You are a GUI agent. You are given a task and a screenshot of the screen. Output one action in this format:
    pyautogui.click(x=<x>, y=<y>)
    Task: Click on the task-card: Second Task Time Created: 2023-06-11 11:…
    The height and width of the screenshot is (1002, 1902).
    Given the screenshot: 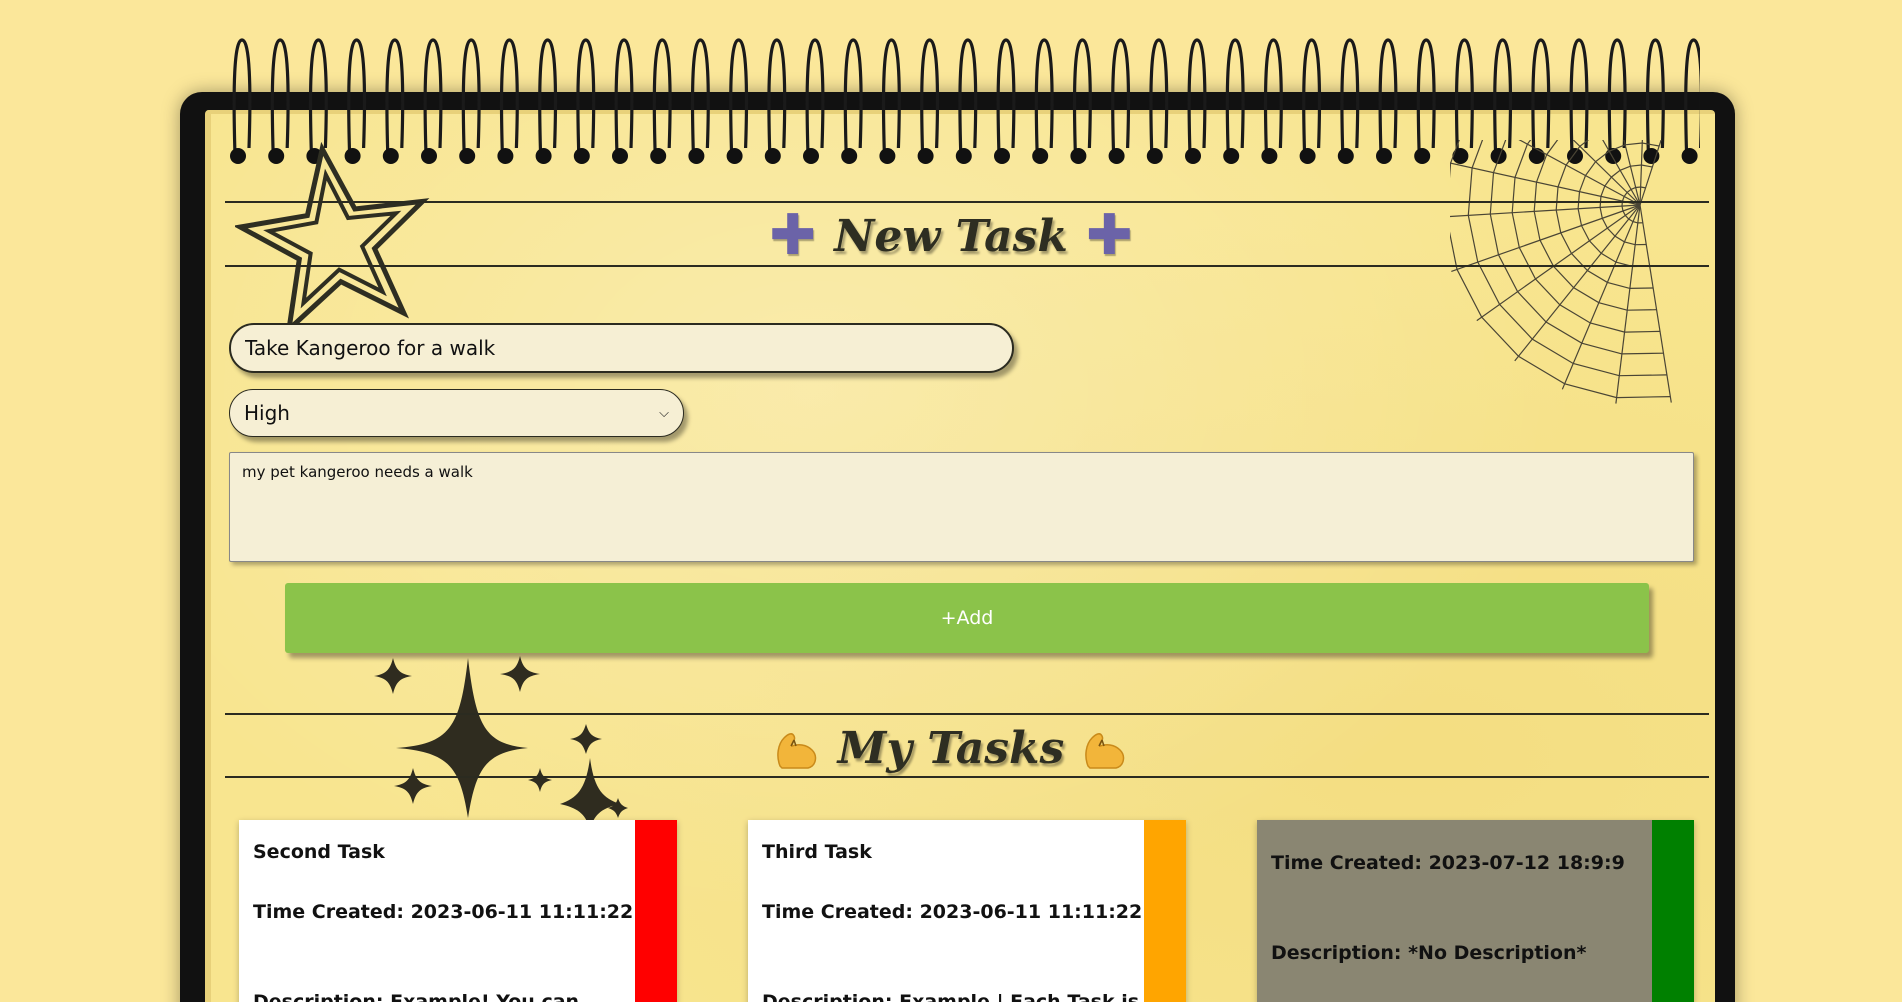 What is the action you would take?
    pyautogui.click(x=458, y=911)
    